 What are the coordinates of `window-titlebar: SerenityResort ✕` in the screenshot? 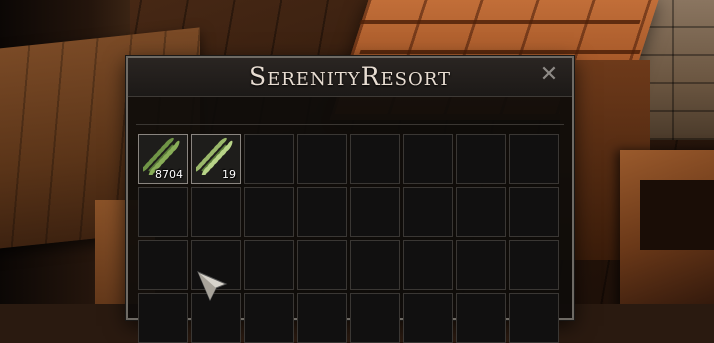 It's located at (350, 77).